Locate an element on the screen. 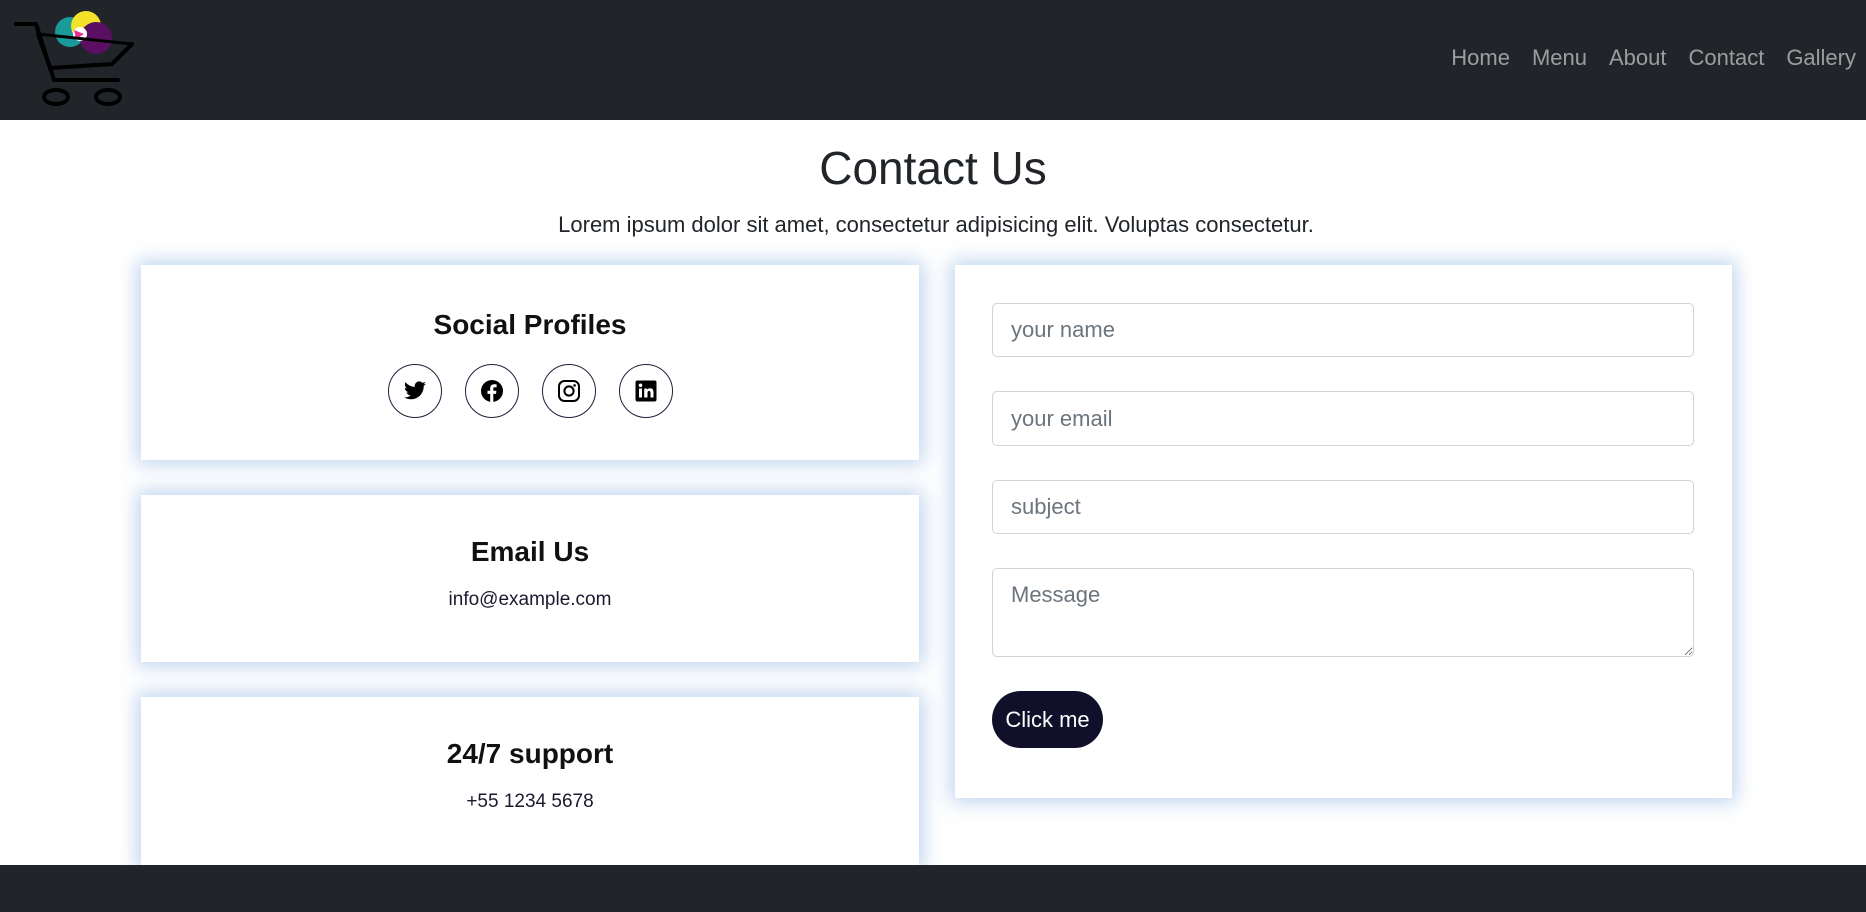 The width and height of the screenshot is (1866, 912). nav-link-home: Home is located at coordinates (1480, 58).